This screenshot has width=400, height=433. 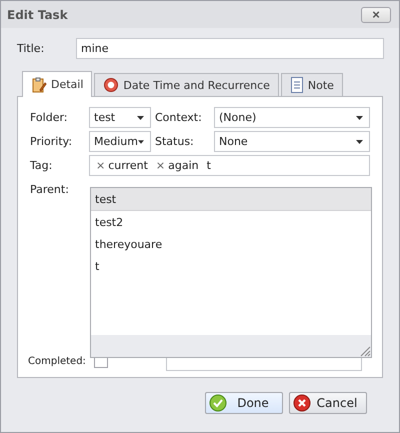 I want to click on folder-label: Folder:, so click(x=49, y=117).